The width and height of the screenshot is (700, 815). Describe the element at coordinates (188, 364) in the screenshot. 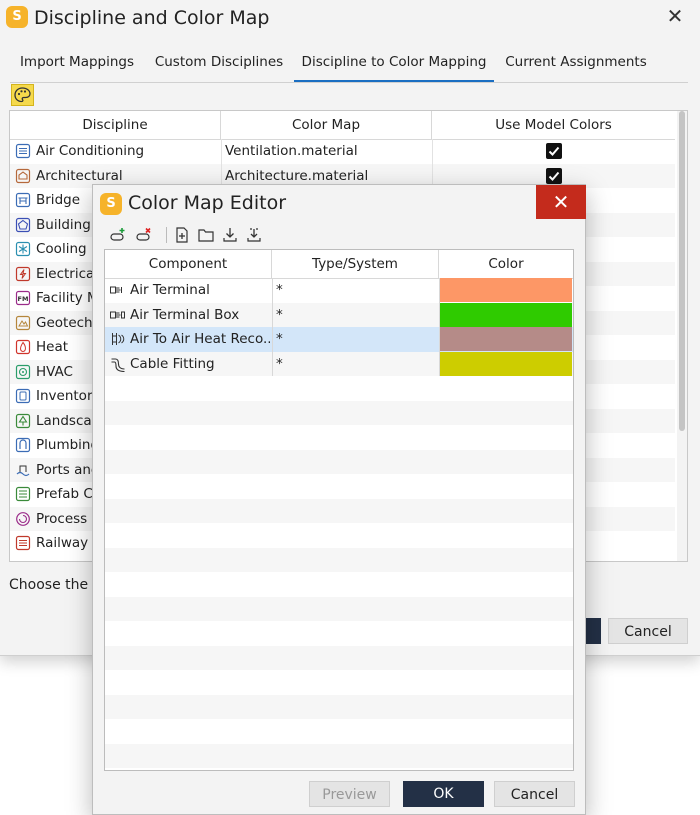

I see `component-cell: Cable Fitting` at that location.